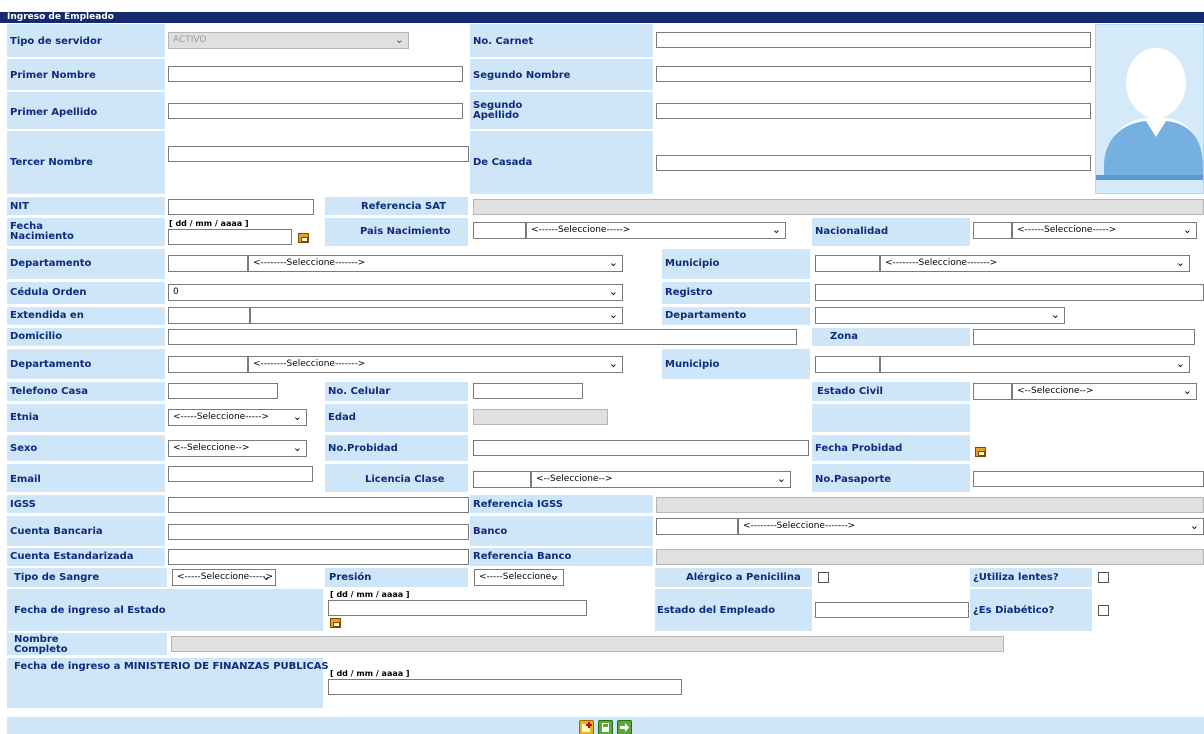 The width and height of the screenshot is (1204, 734). I want to click on label-cuenta-estandarizada: Cuenta Estandarizada, so click(72, 556).